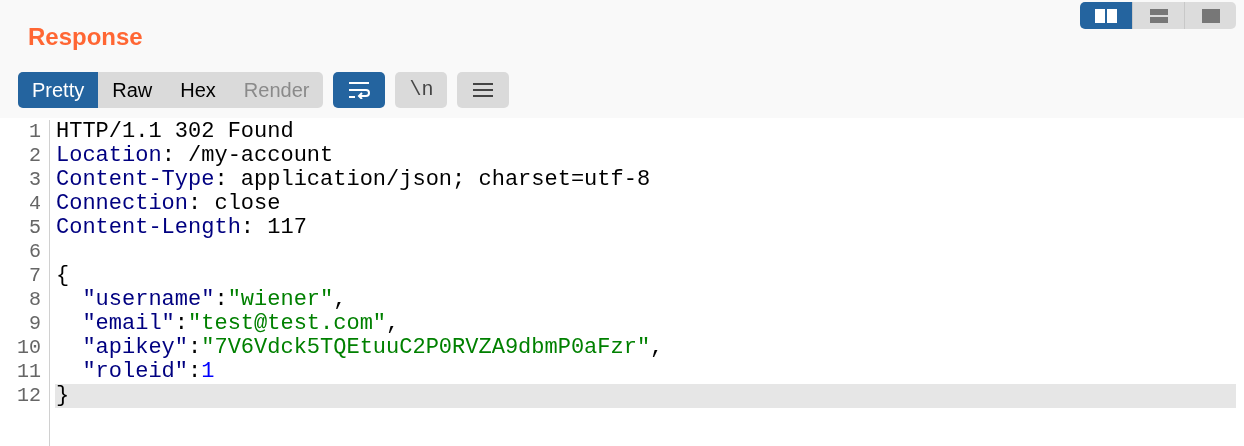  I want to click on wrap-icon, so click(359, 90).